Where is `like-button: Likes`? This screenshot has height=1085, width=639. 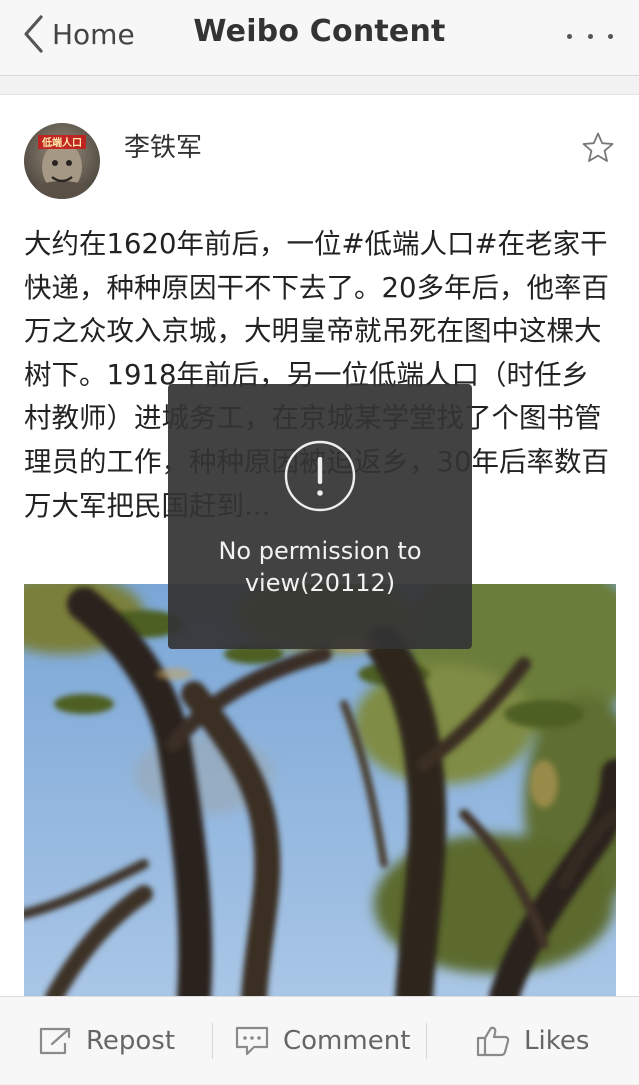
like-button: Likes is located at coordinates (532, 1041).